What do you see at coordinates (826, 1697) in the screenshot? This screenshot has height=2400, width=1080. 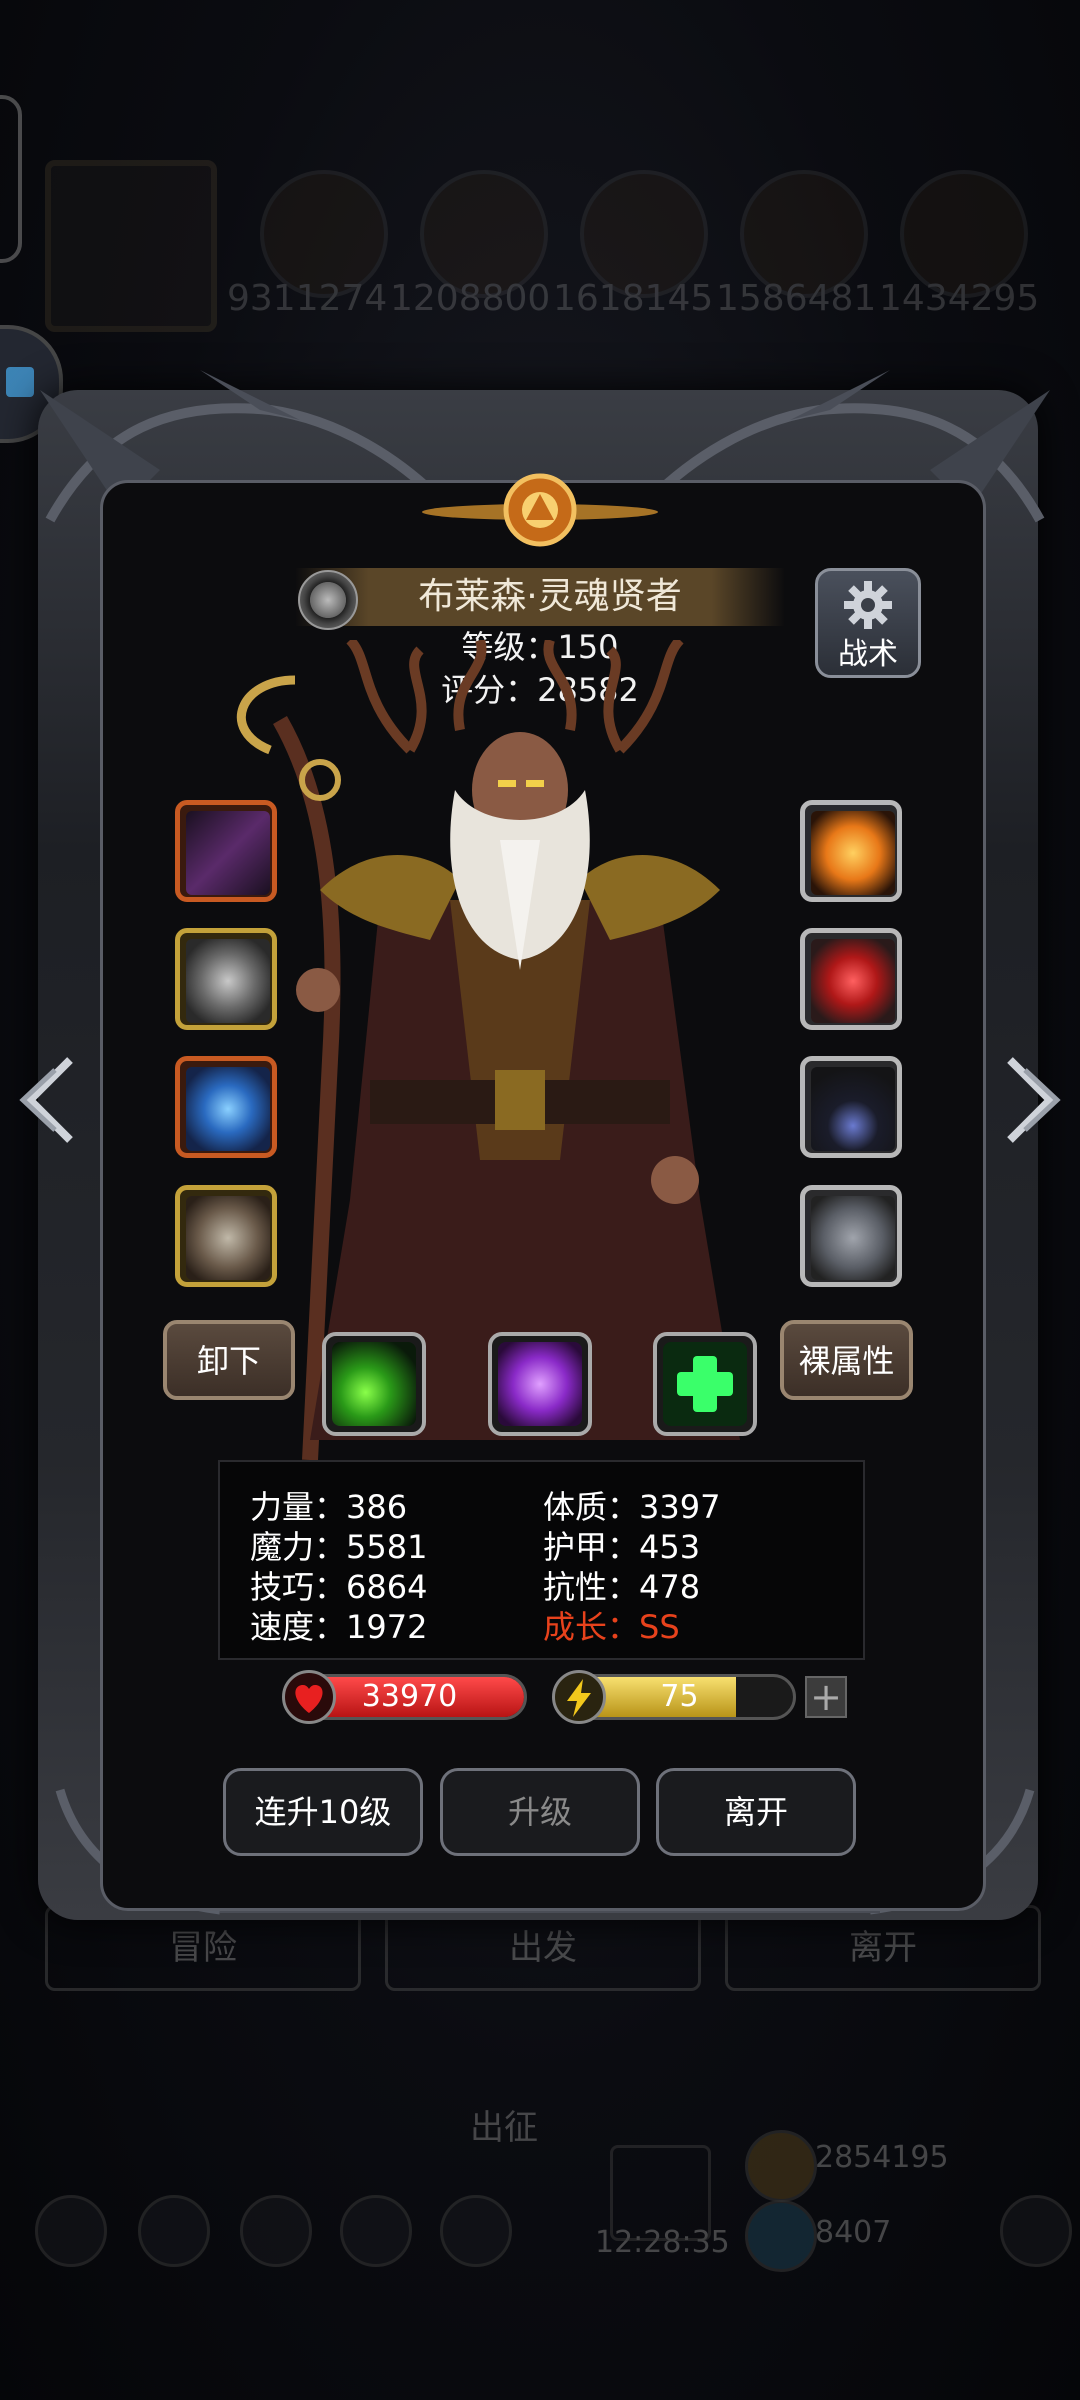 I see `add-energy-button: +` at bounding box center [826, 1697].